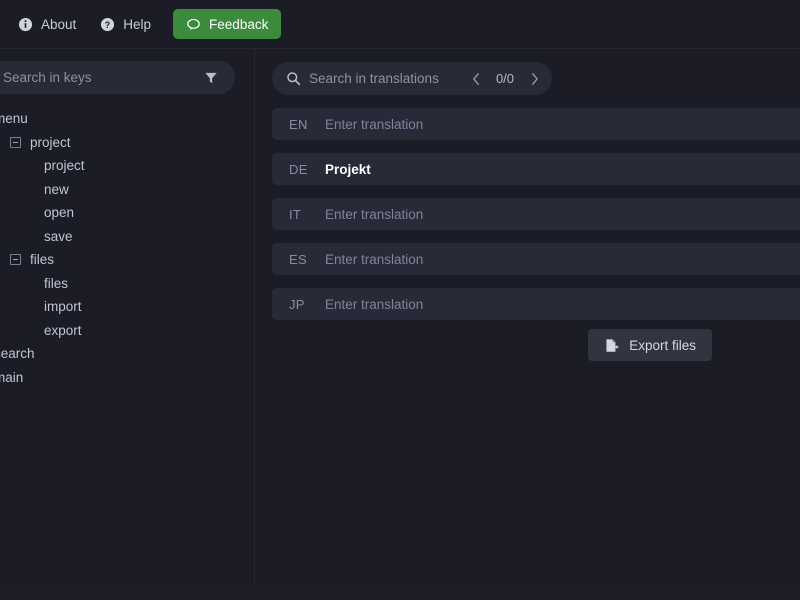  What do you see at coordinates (505, 78) in the screenshot?
I see `match-counter: 0/0` at bounding box center [505, 78].